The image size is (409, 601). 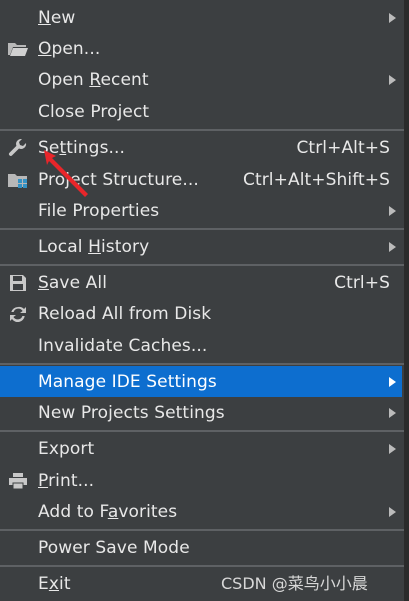 What do you see at coordinates (201, 511) in the screenshot?
I see `menu-item-add-to-favorites: Add to Favorites` at bounding box center [201, 511].